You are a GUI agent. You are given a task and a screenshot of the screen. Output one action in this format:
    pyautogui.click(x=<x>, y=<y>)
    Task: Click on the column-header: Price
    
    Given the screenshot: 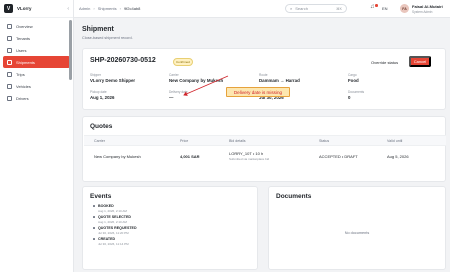 What is the action you would take?
    pyautogui.click(x=184, y=141)
    